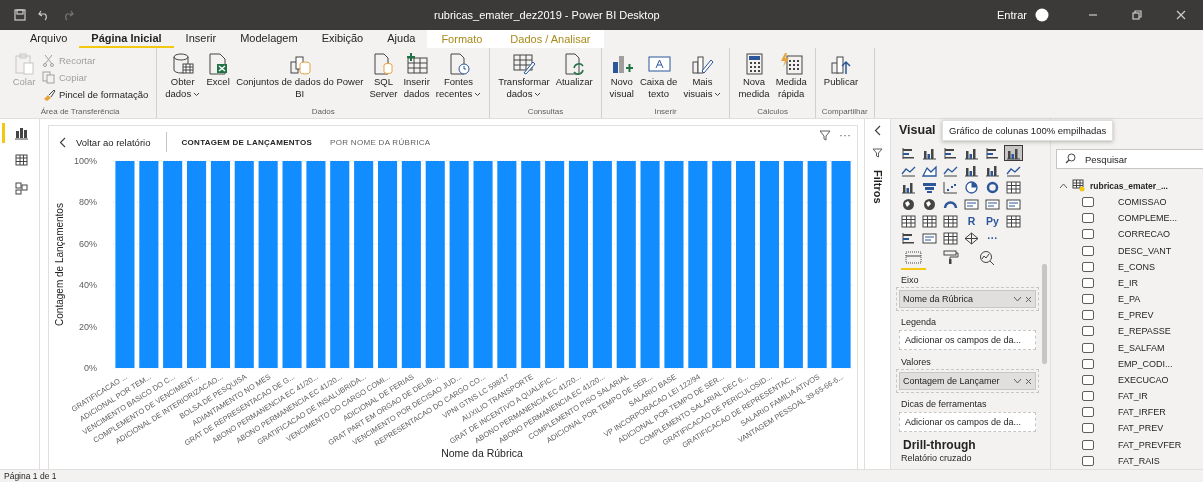 This screenshot has width=1203, height=482. What do you see at coordinates (1042, 15) in the screenshot?
I see `avatar-icon` at bounding box center [1042, 15].